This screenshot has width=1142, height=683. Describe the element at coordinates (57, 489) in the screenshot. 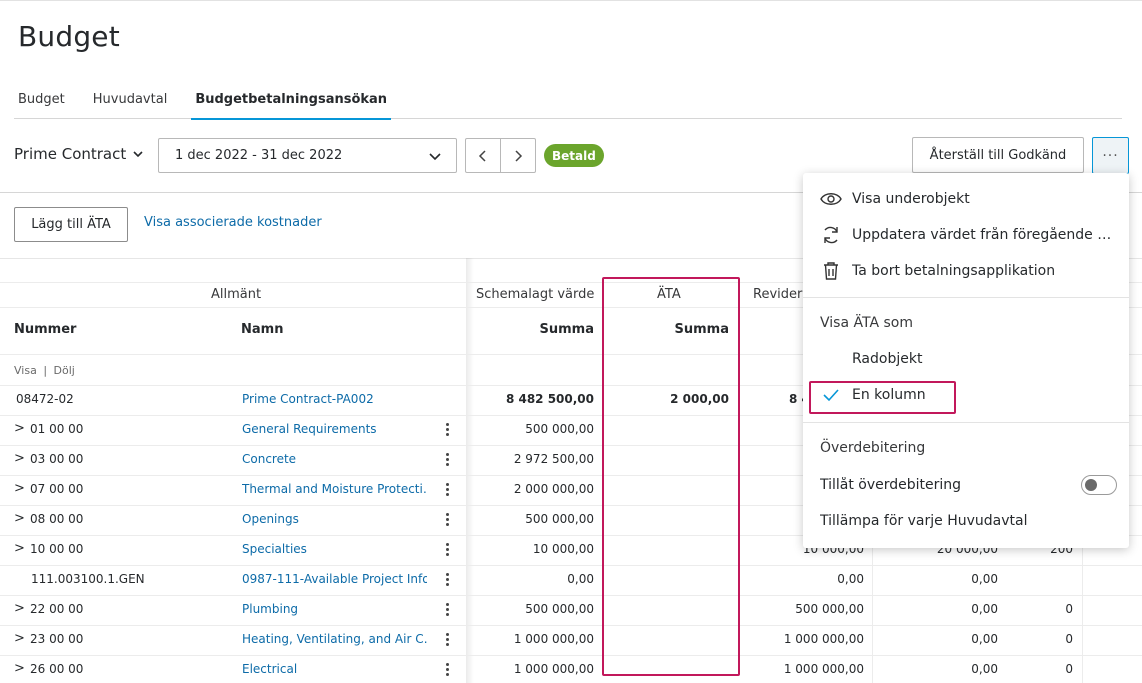

I see `row-number: 07 00 00` at that location.